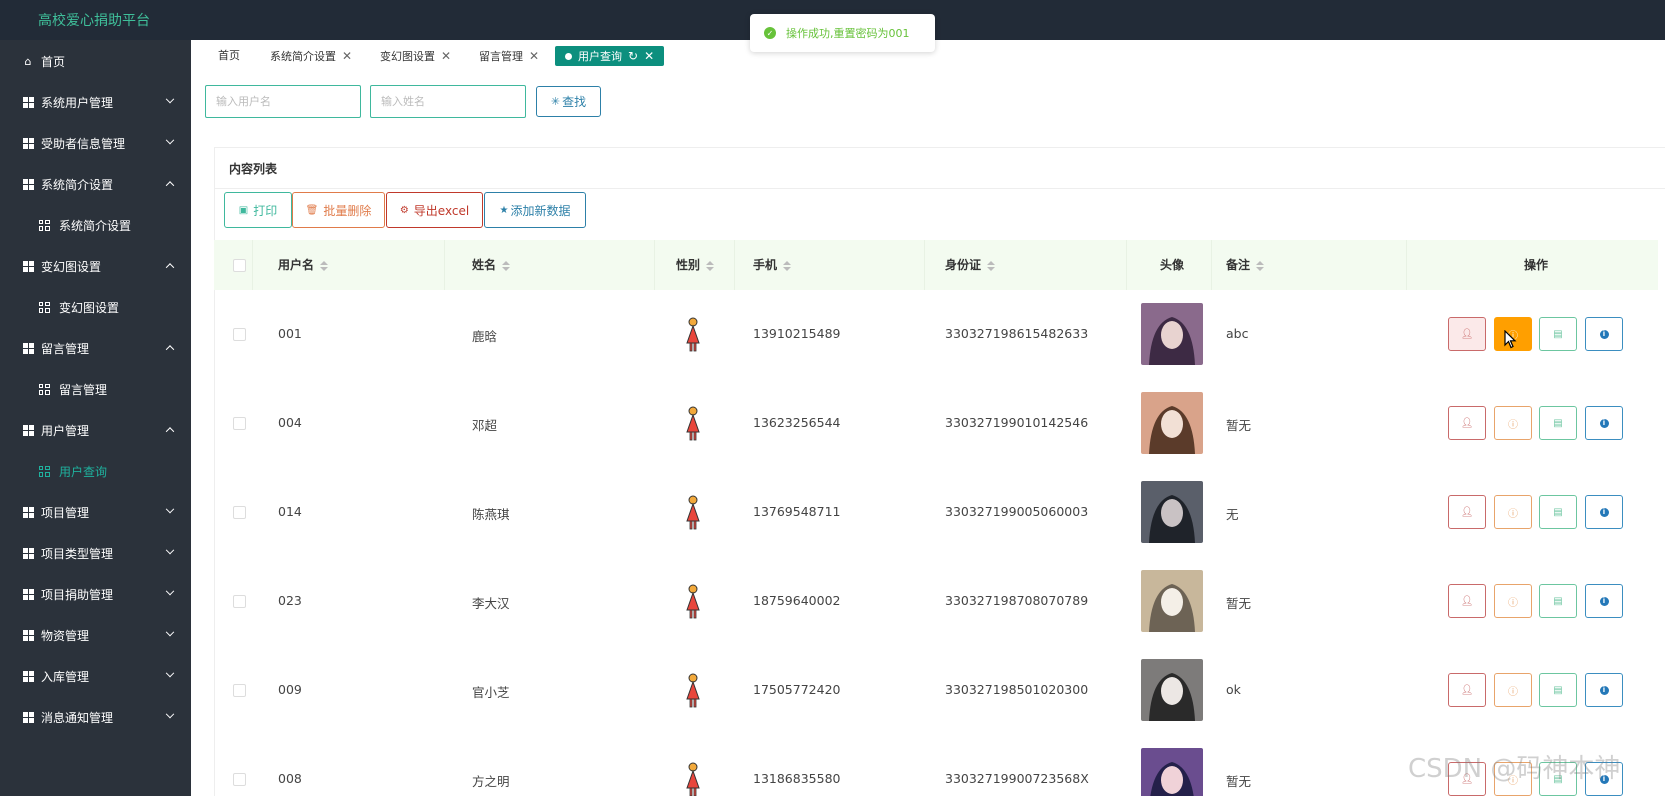  I want to click on tab-user-query: 用户查询 ↻ ✕, so click(610, 56).